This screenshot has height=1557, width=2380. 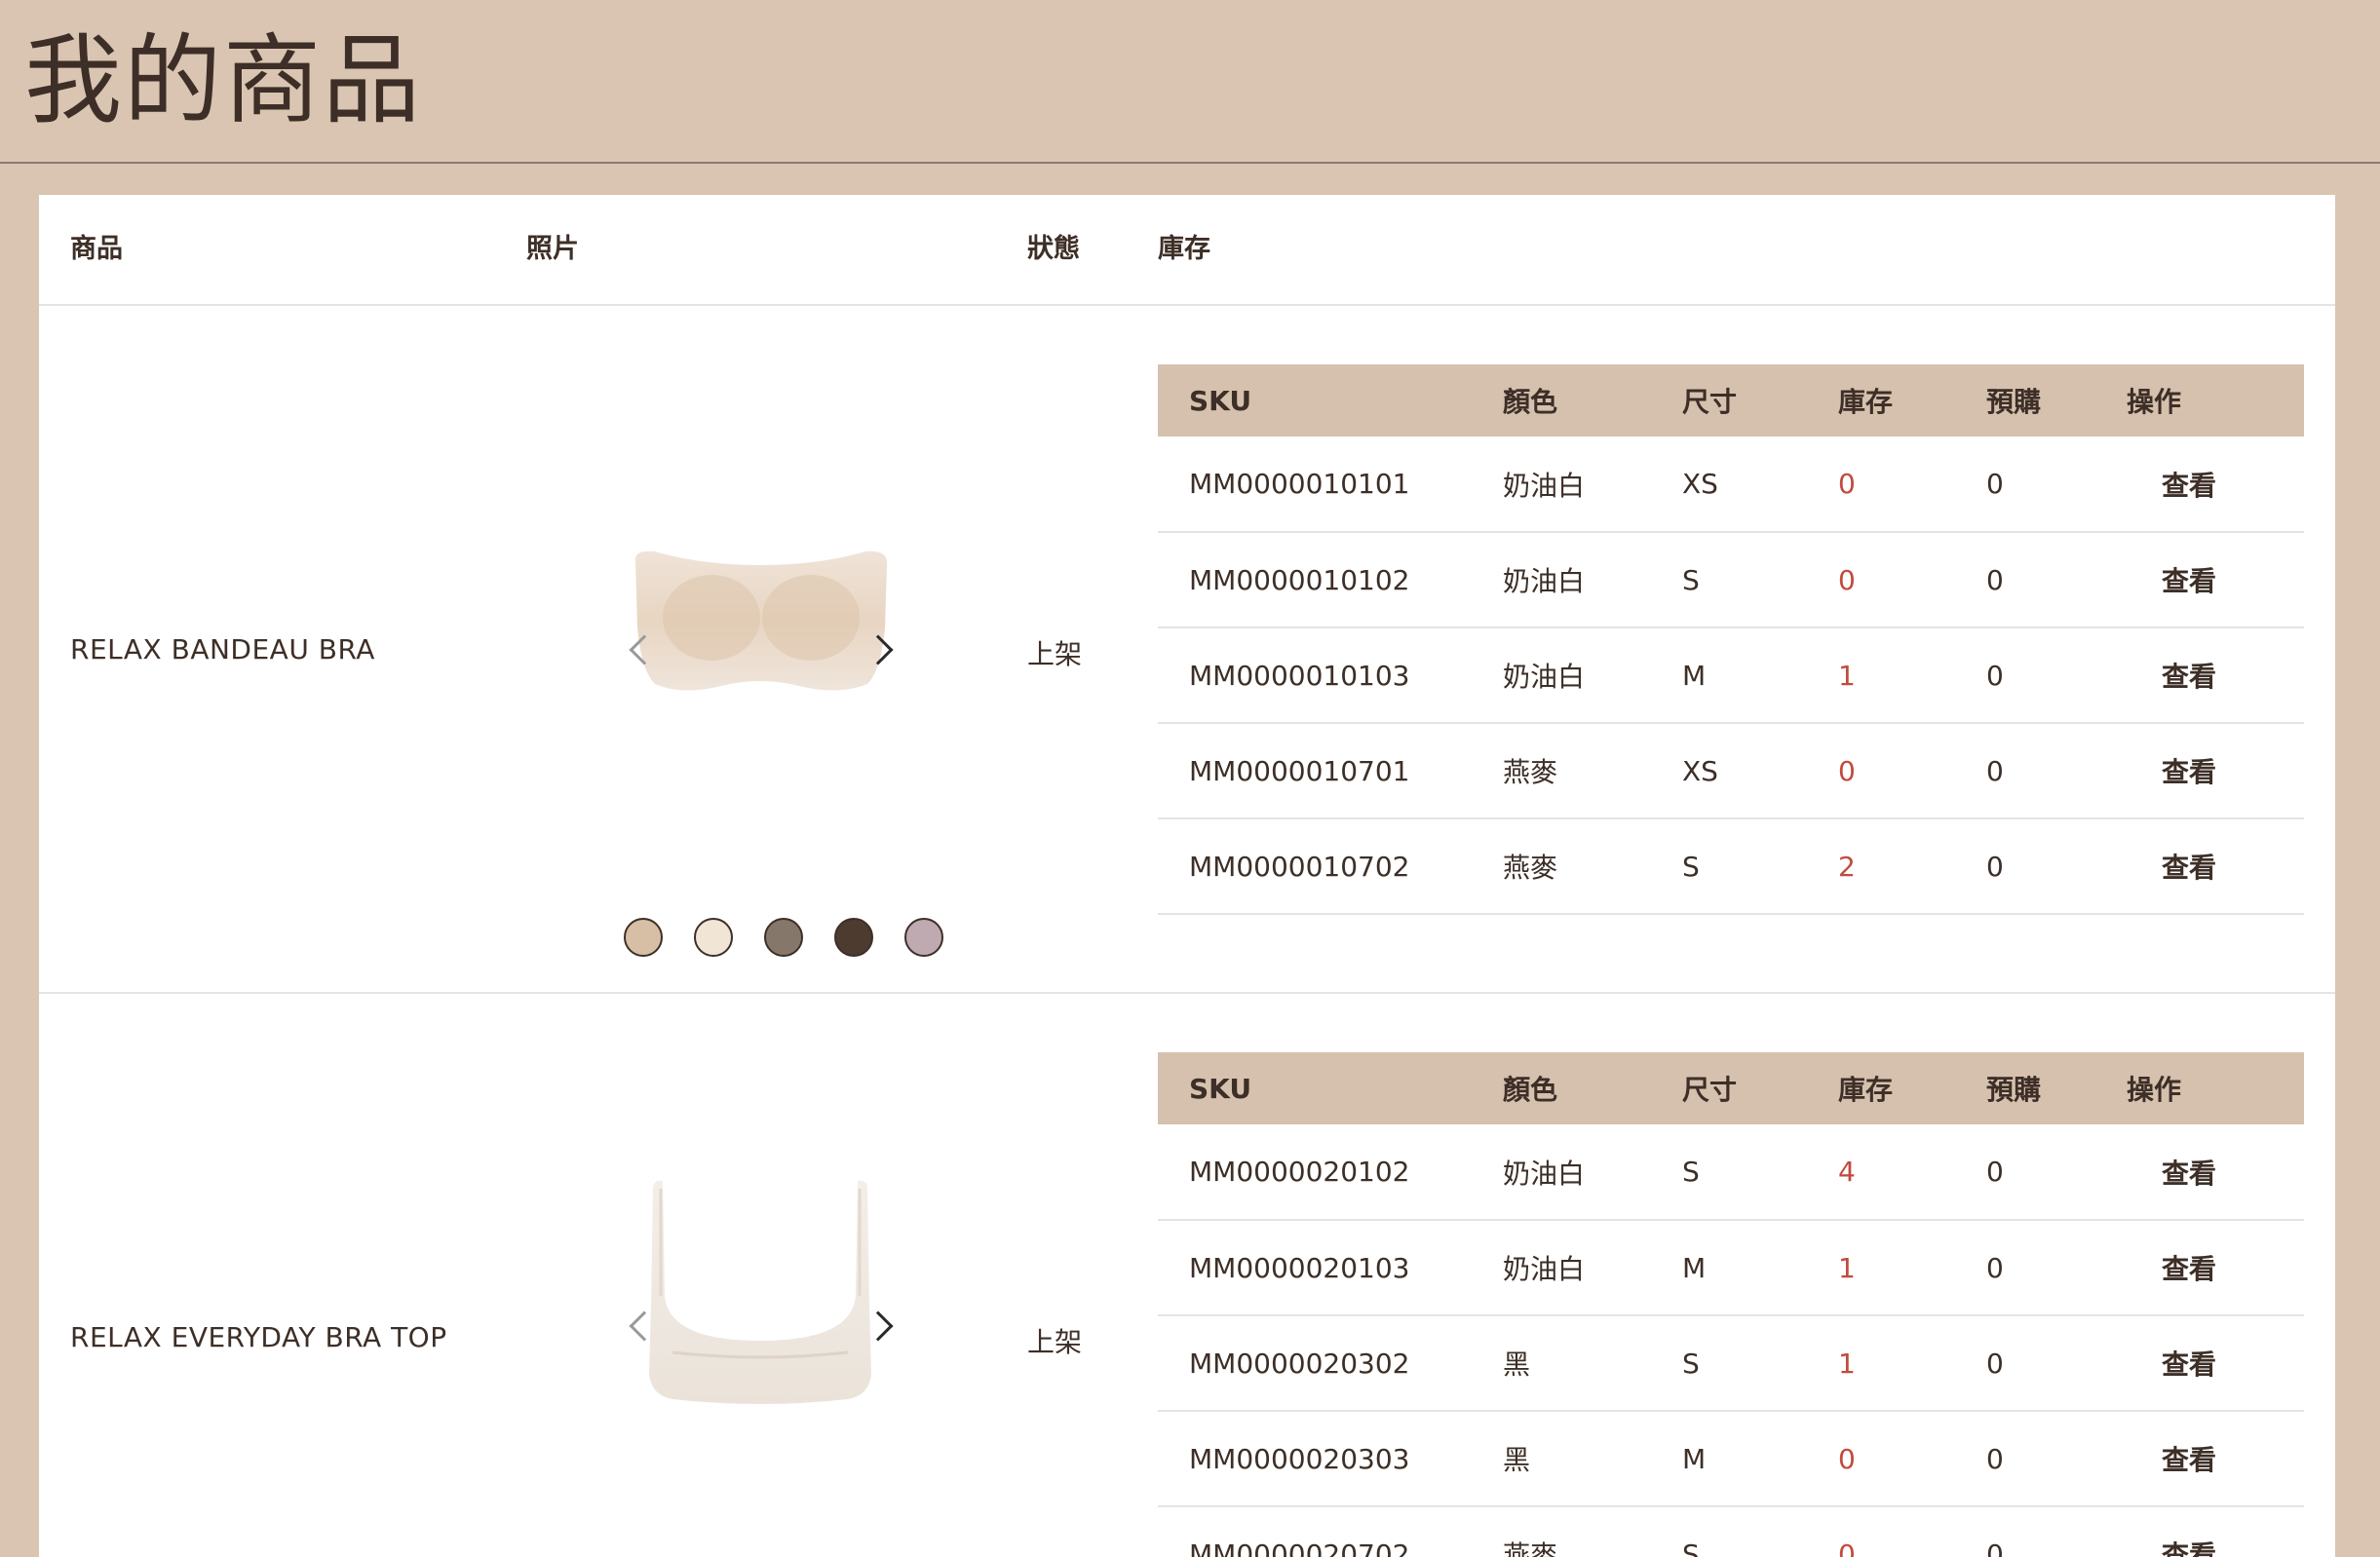 What do you see at coordinates (258, 1337) in the screenshot?
I see `product-name: RELAX EVERYDAY BRA TOP` at bounding box center [258, 1337].